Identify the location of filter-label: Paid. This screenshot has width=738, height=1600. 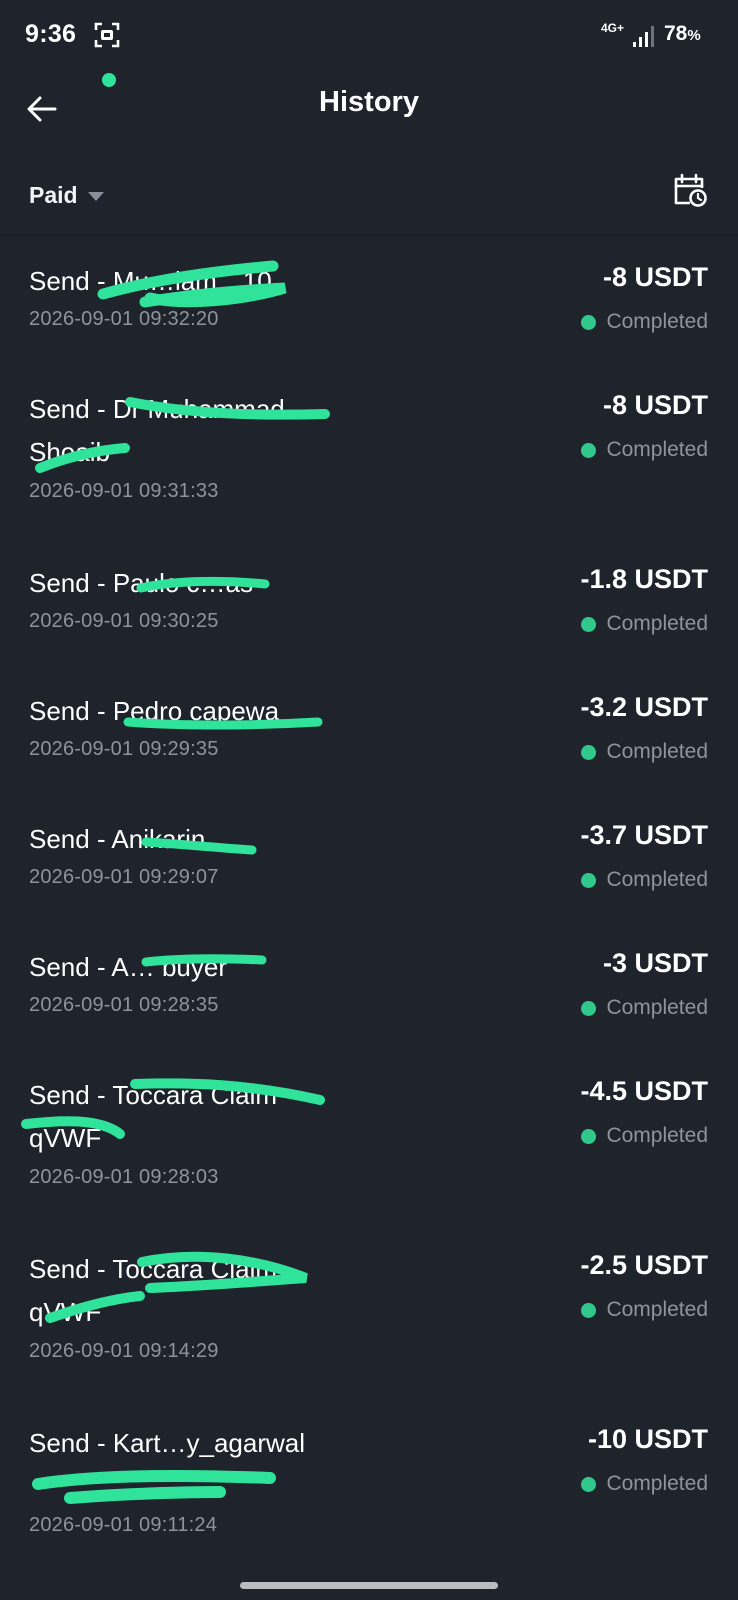
(53, 195).